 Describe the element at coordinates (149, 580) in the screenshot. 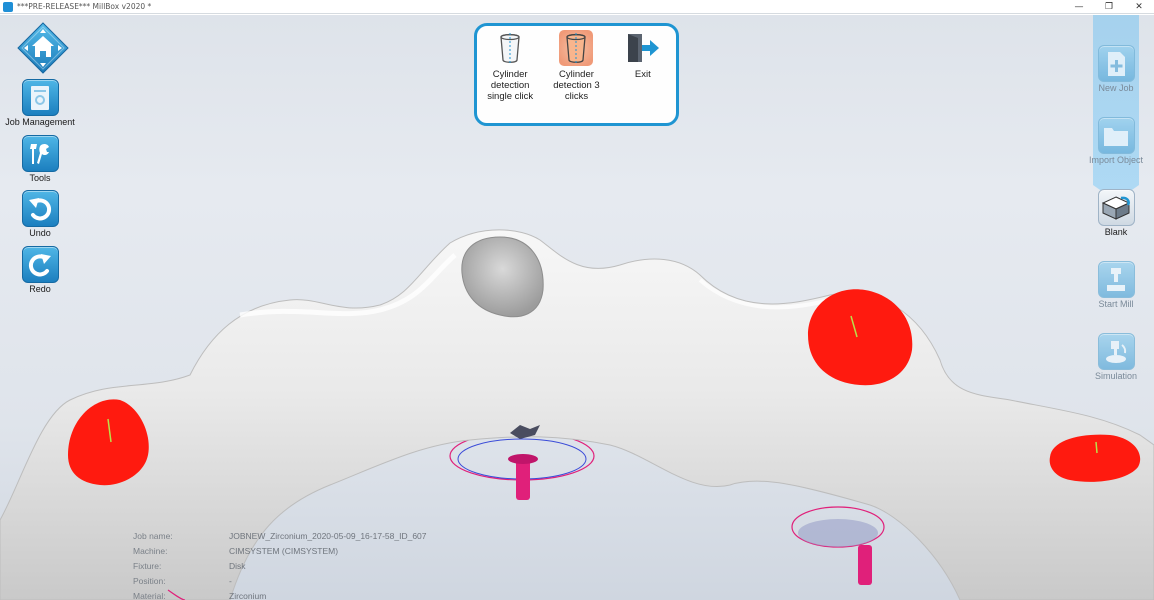

I see `job-info-key: Position:` at that location.